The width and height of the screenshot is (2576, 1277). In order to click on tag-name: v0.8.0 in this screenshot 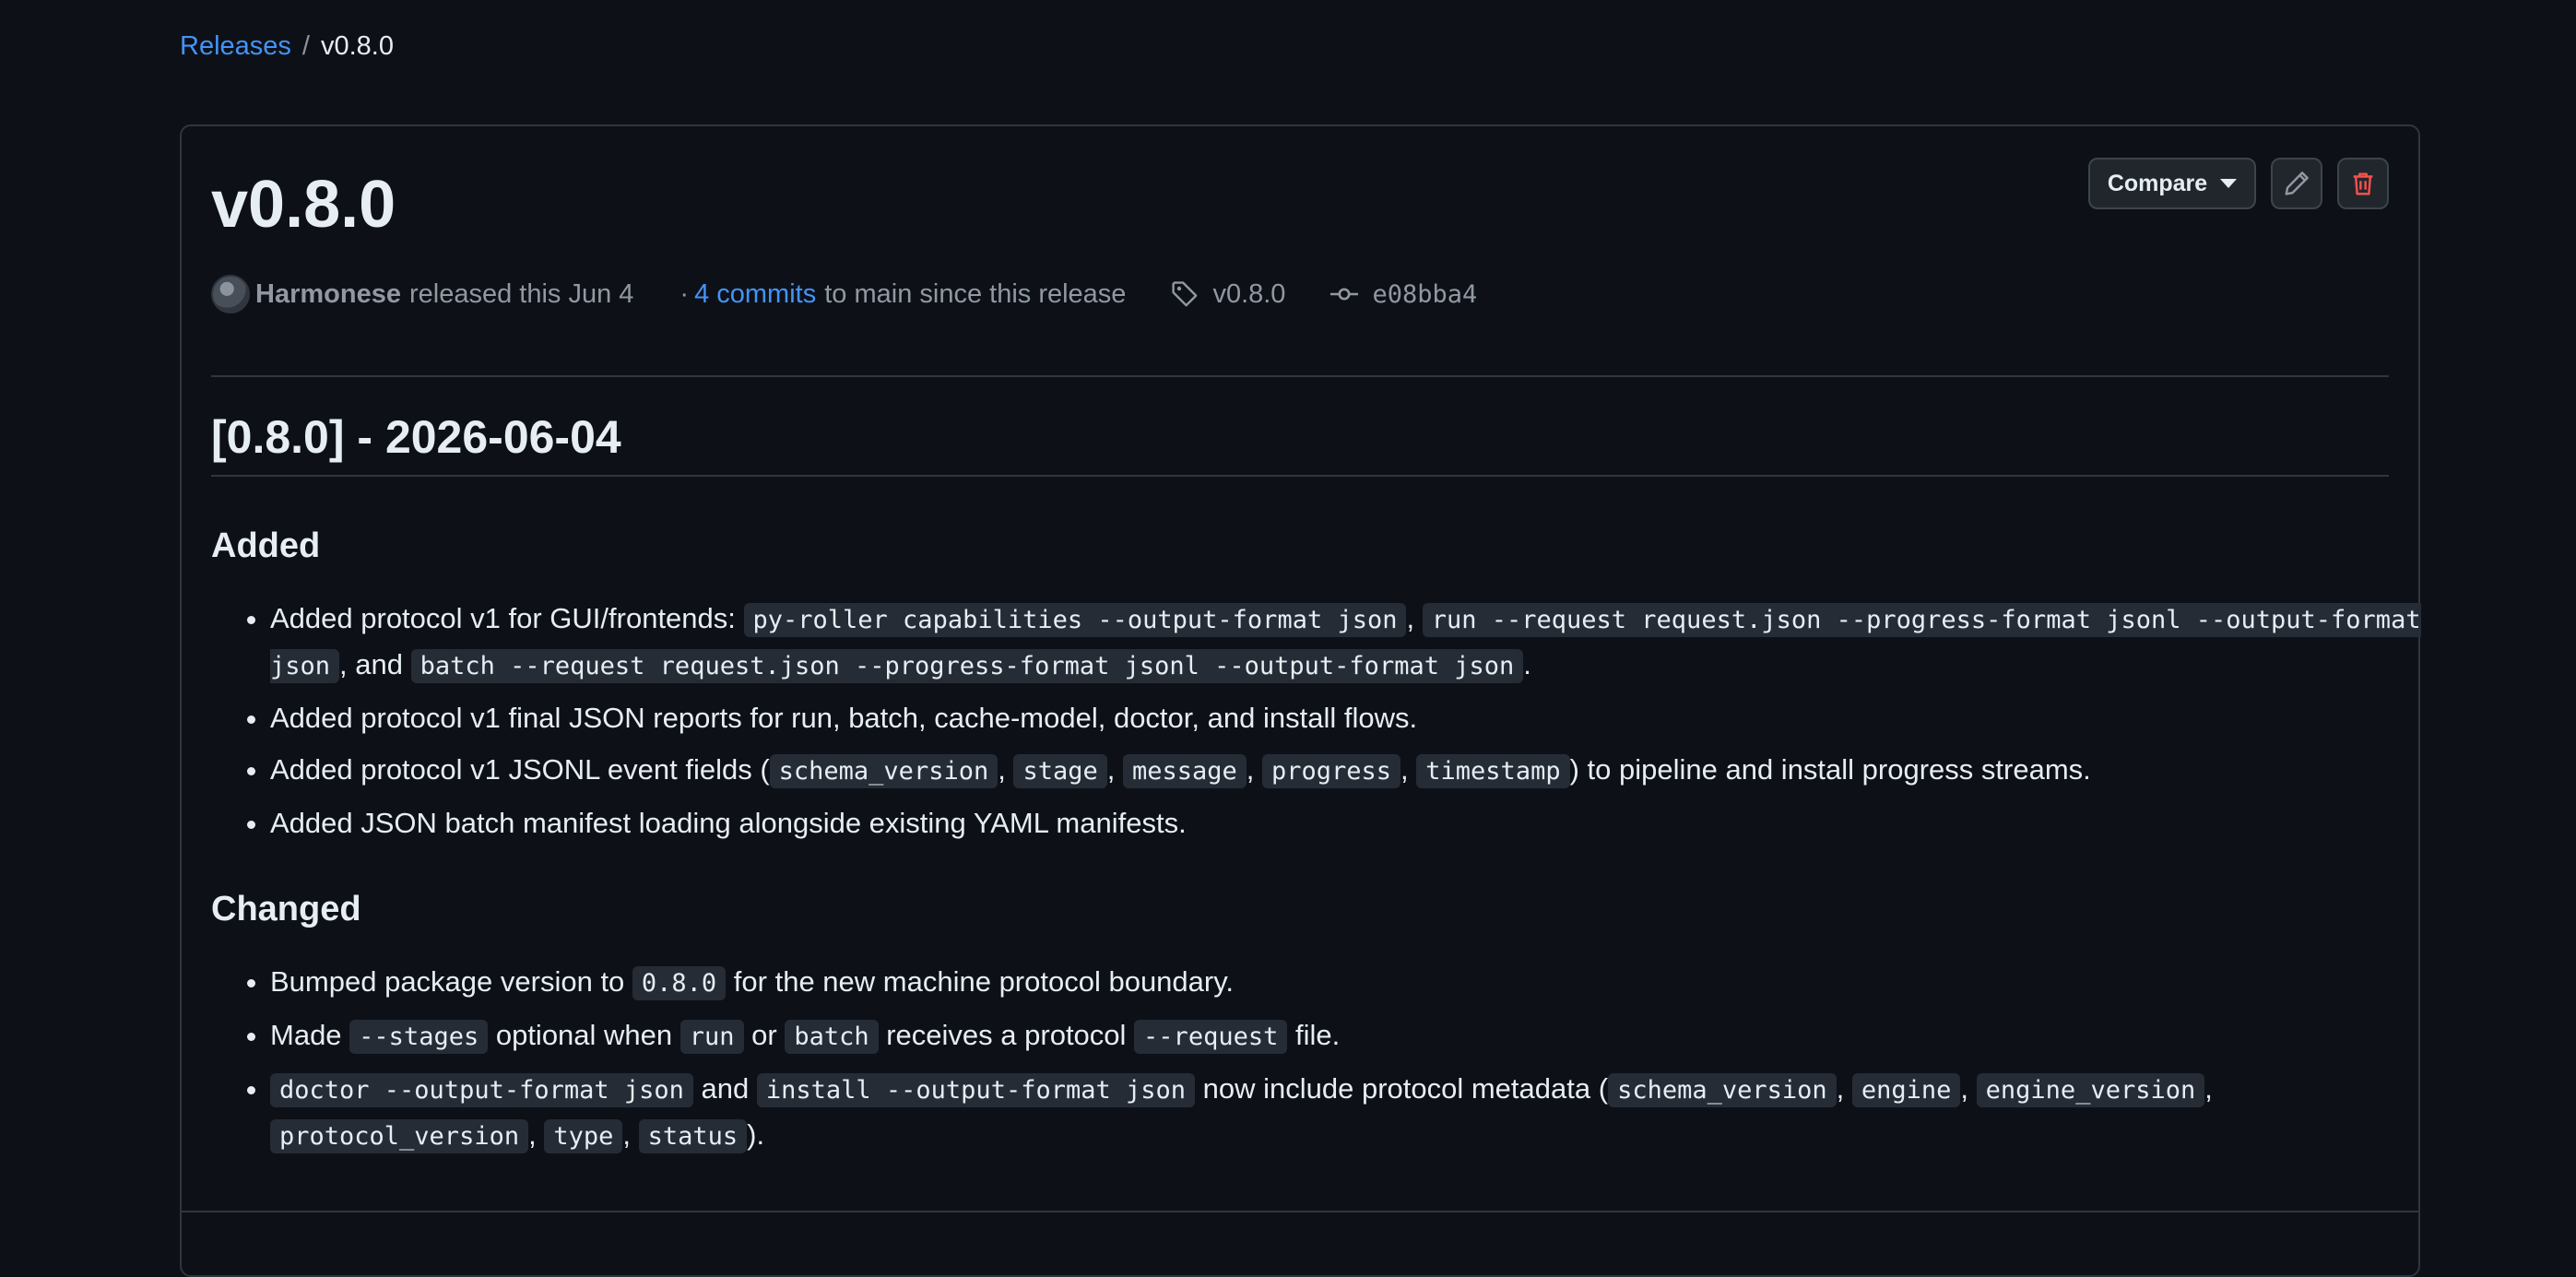, I will do `click(1249, 293)`.